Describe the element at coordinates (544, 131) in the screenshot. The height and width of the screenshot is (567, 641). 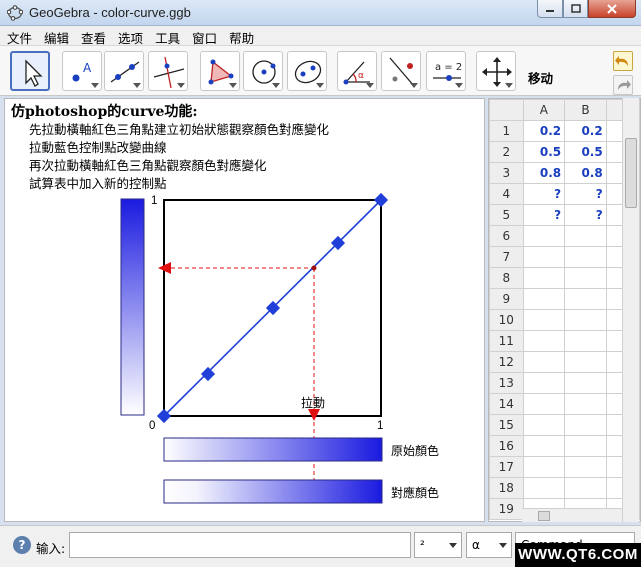
I see `cell-a: 0.2` at that location.